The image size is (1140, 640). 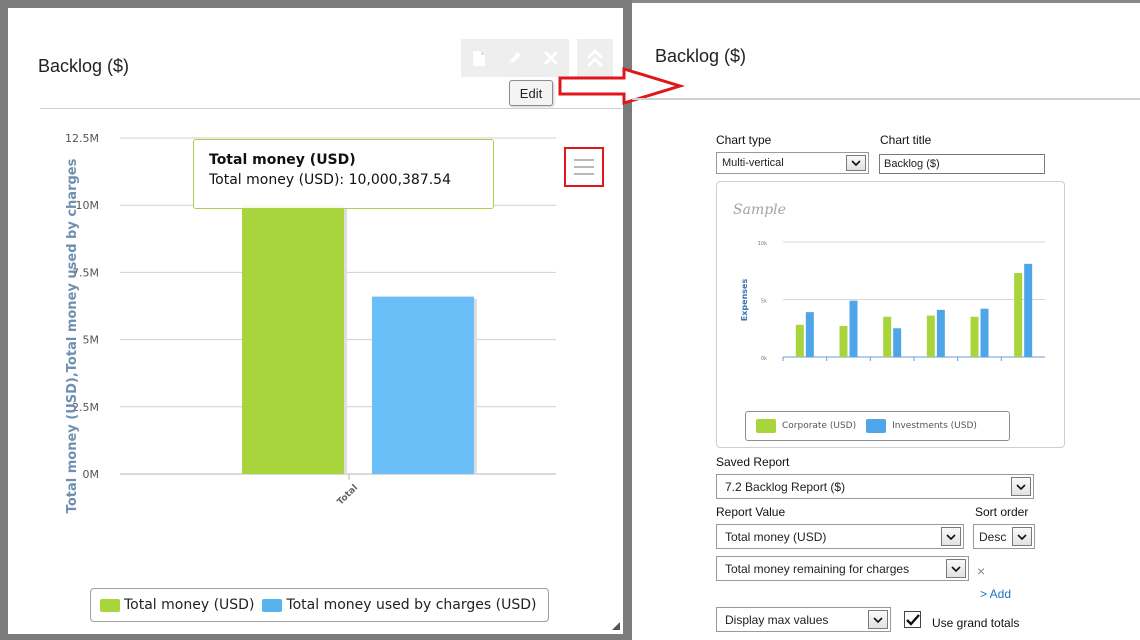 What do you see at coordinates (981, 571) in the screenshot?
I see `remove-value-button: ×` at bounding box center [981, 571].